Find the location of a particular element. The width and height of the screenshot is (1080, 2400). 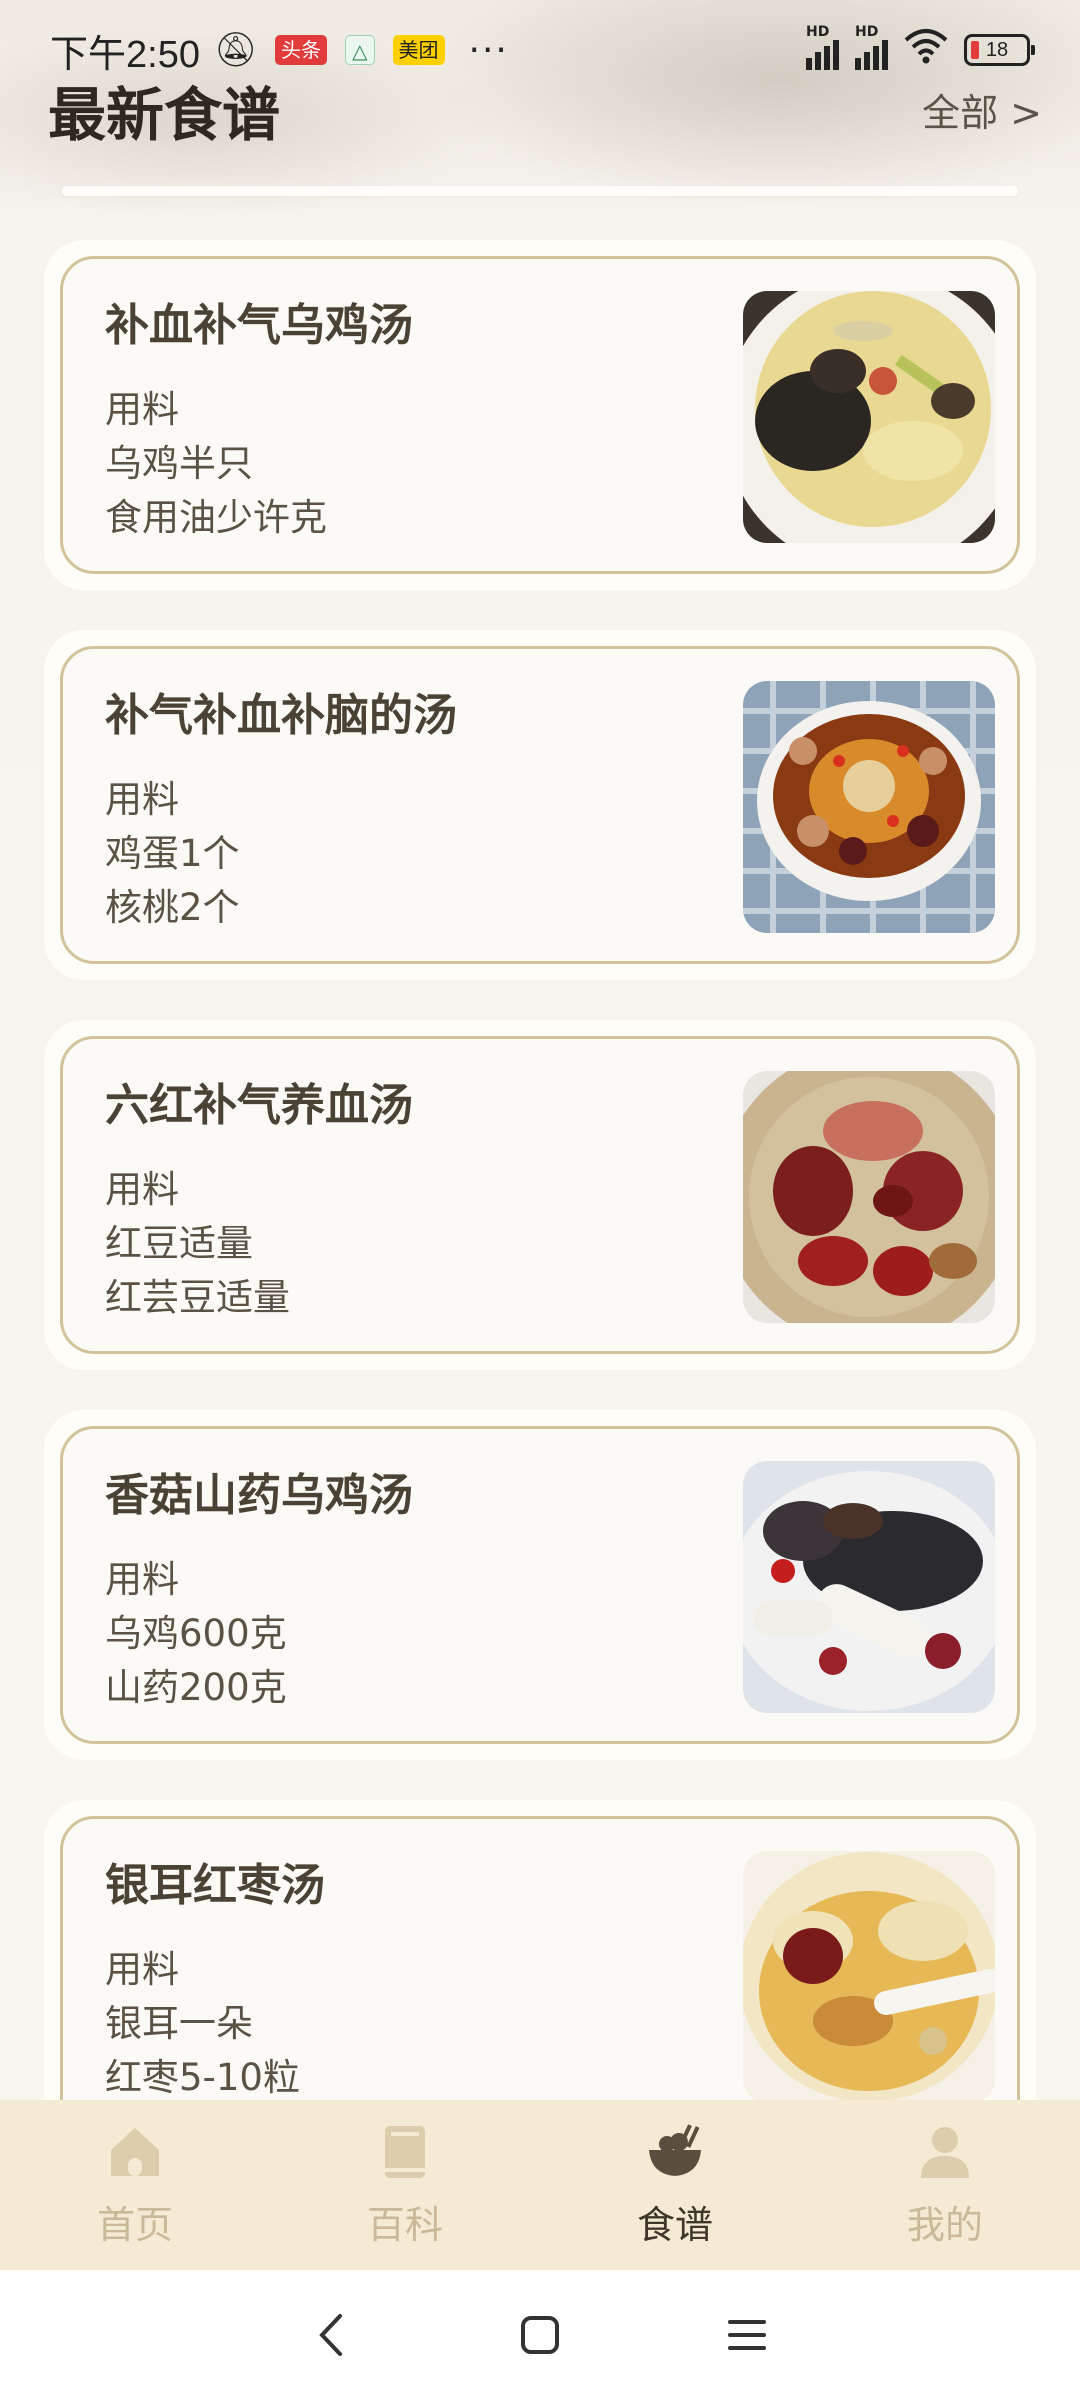

ingredient-item: 乌鸡600克 is located at coordinates (196, 1633).